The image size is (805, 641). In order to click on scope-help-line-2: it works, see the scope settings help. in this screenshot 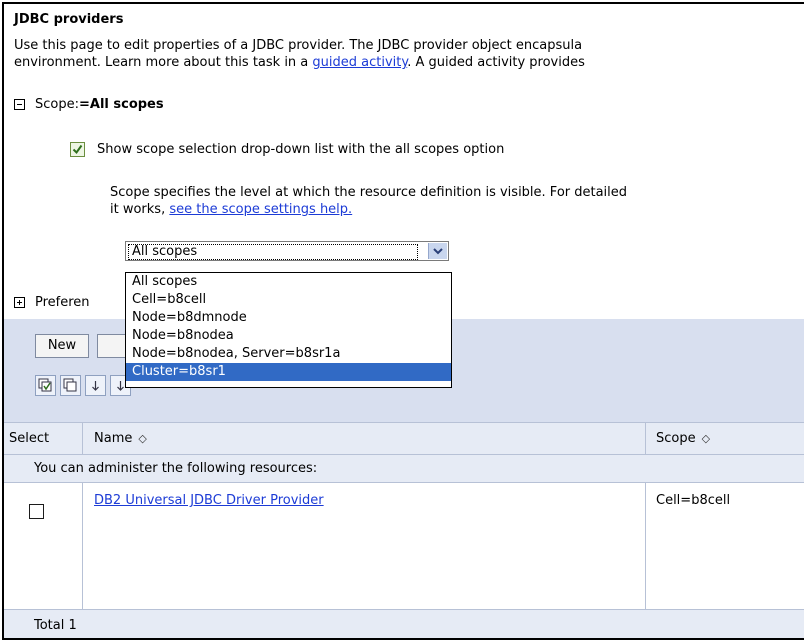, I will do `click(368, 209)`.